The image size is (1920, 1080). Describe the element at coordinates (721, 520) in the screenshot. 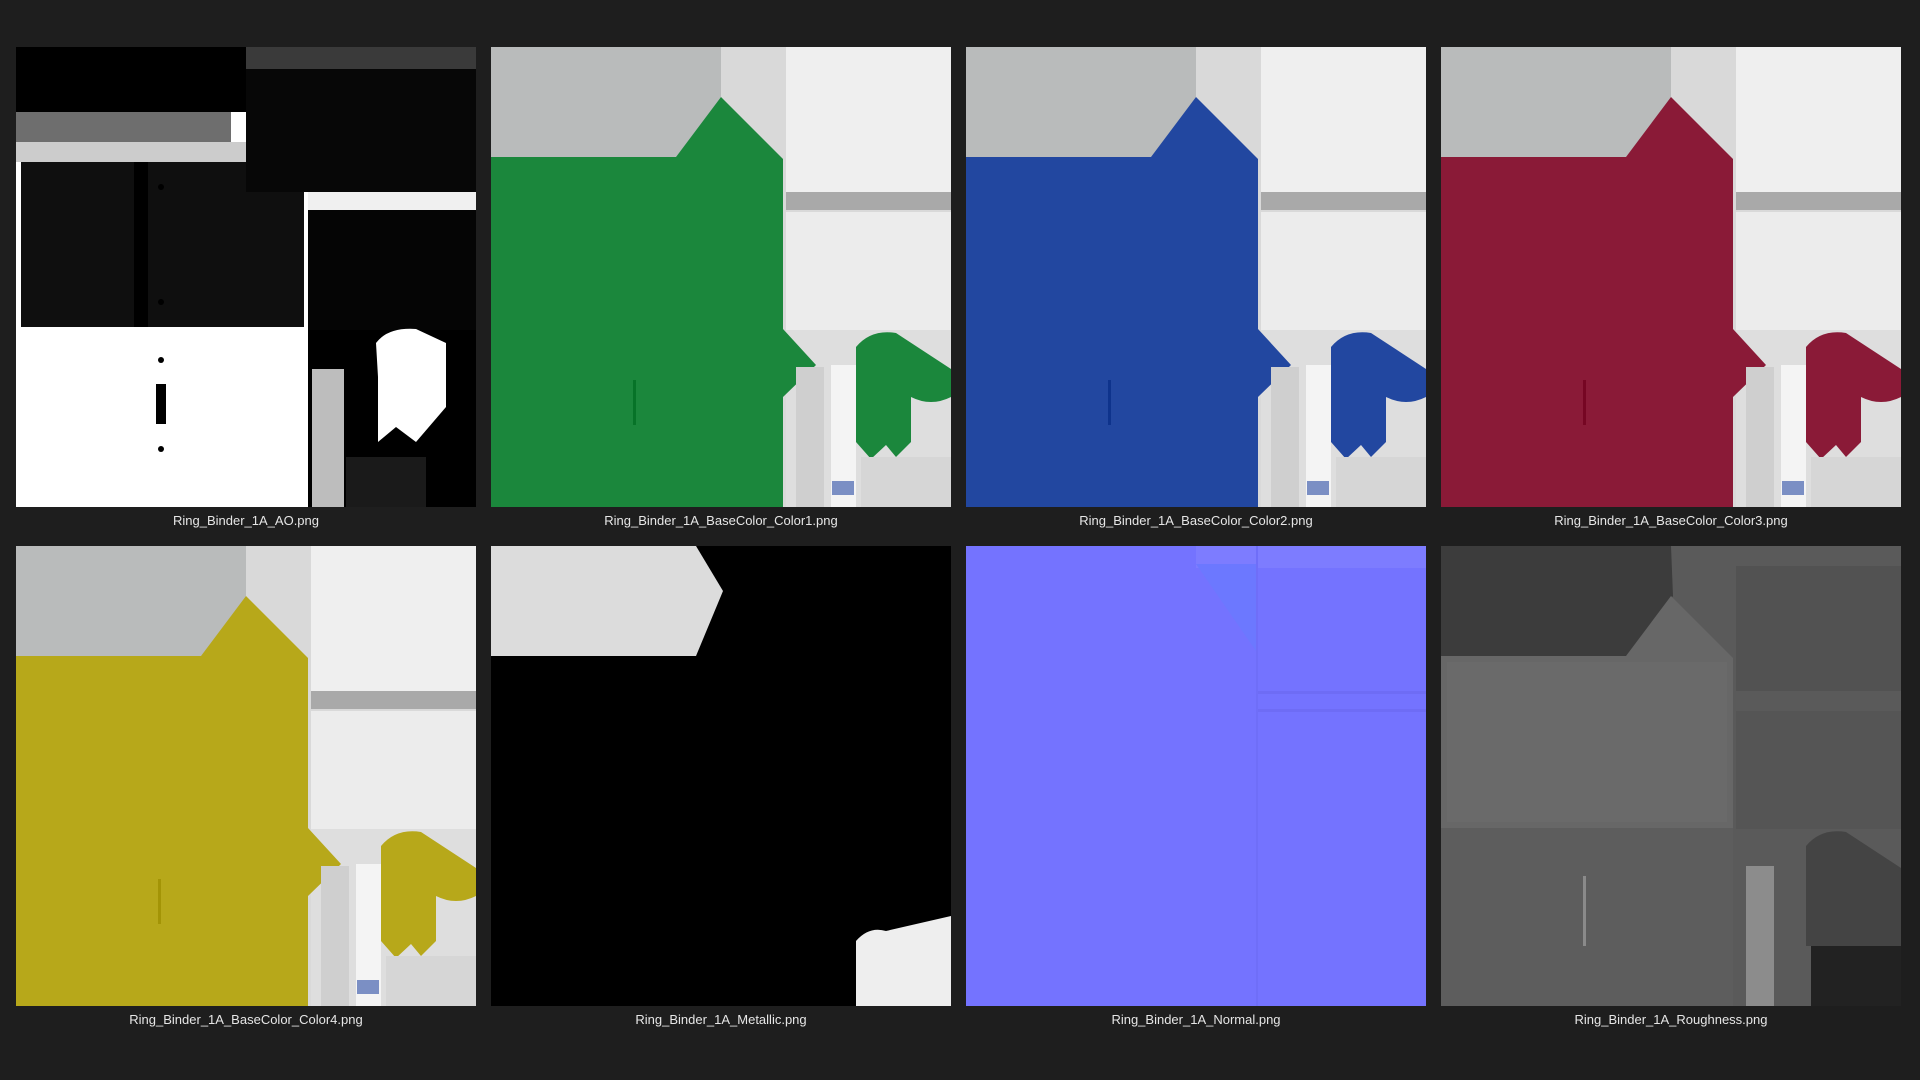

I see `thumbnail-filename: Ring_Binder_1A_BaseColor_Color1.png` at that location.